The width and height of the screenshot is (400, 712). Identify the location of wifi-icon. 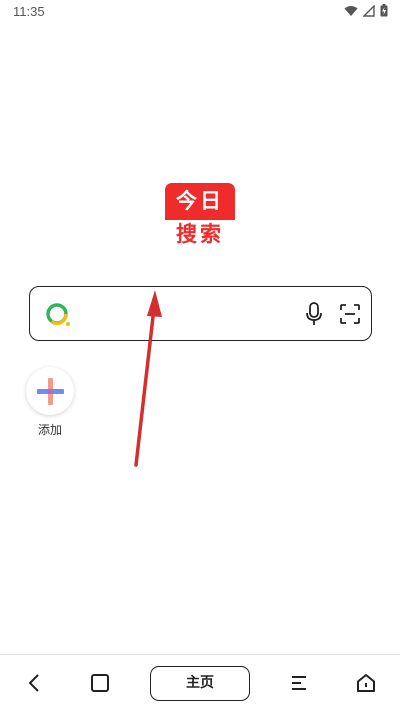
(351, 10).